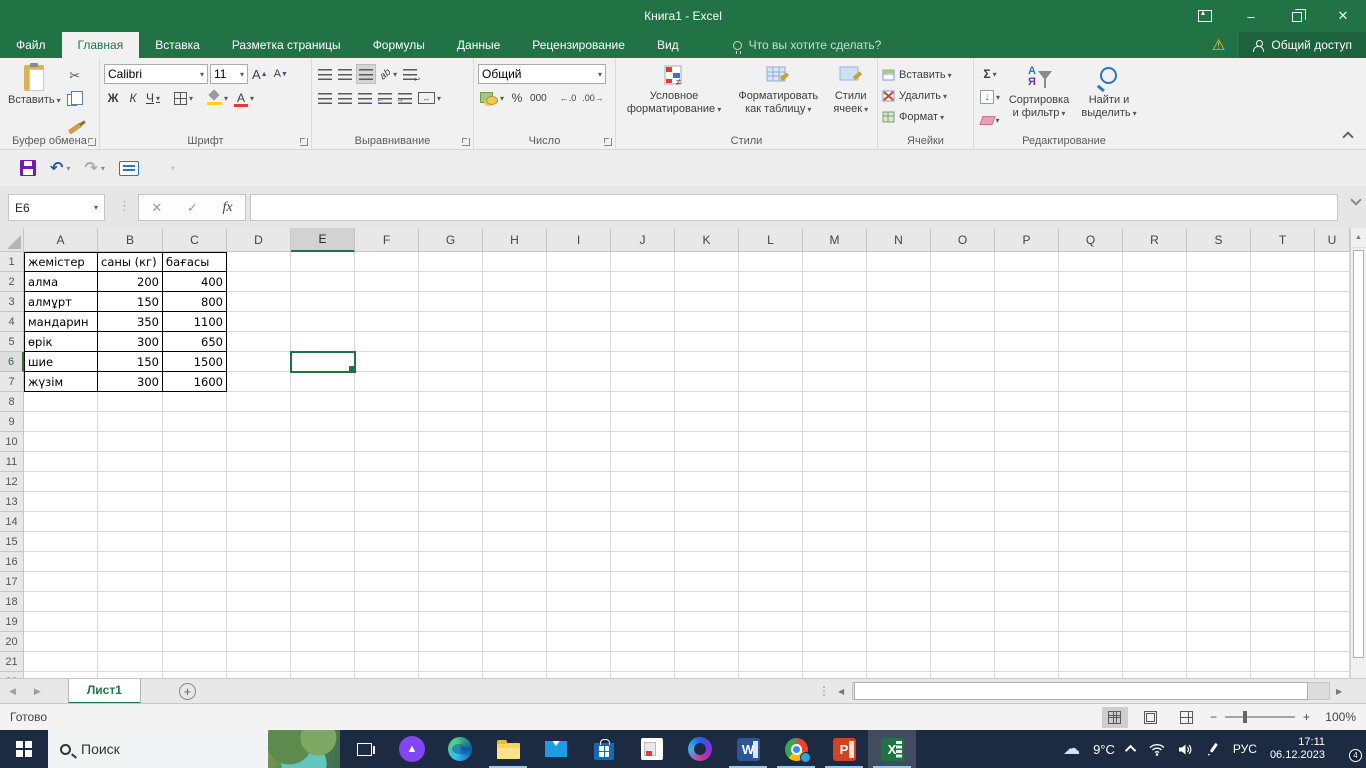 Image resolution: width=1366 pixels, height=768 pixels. I want to click on cell-R2, so click(1155, 282).